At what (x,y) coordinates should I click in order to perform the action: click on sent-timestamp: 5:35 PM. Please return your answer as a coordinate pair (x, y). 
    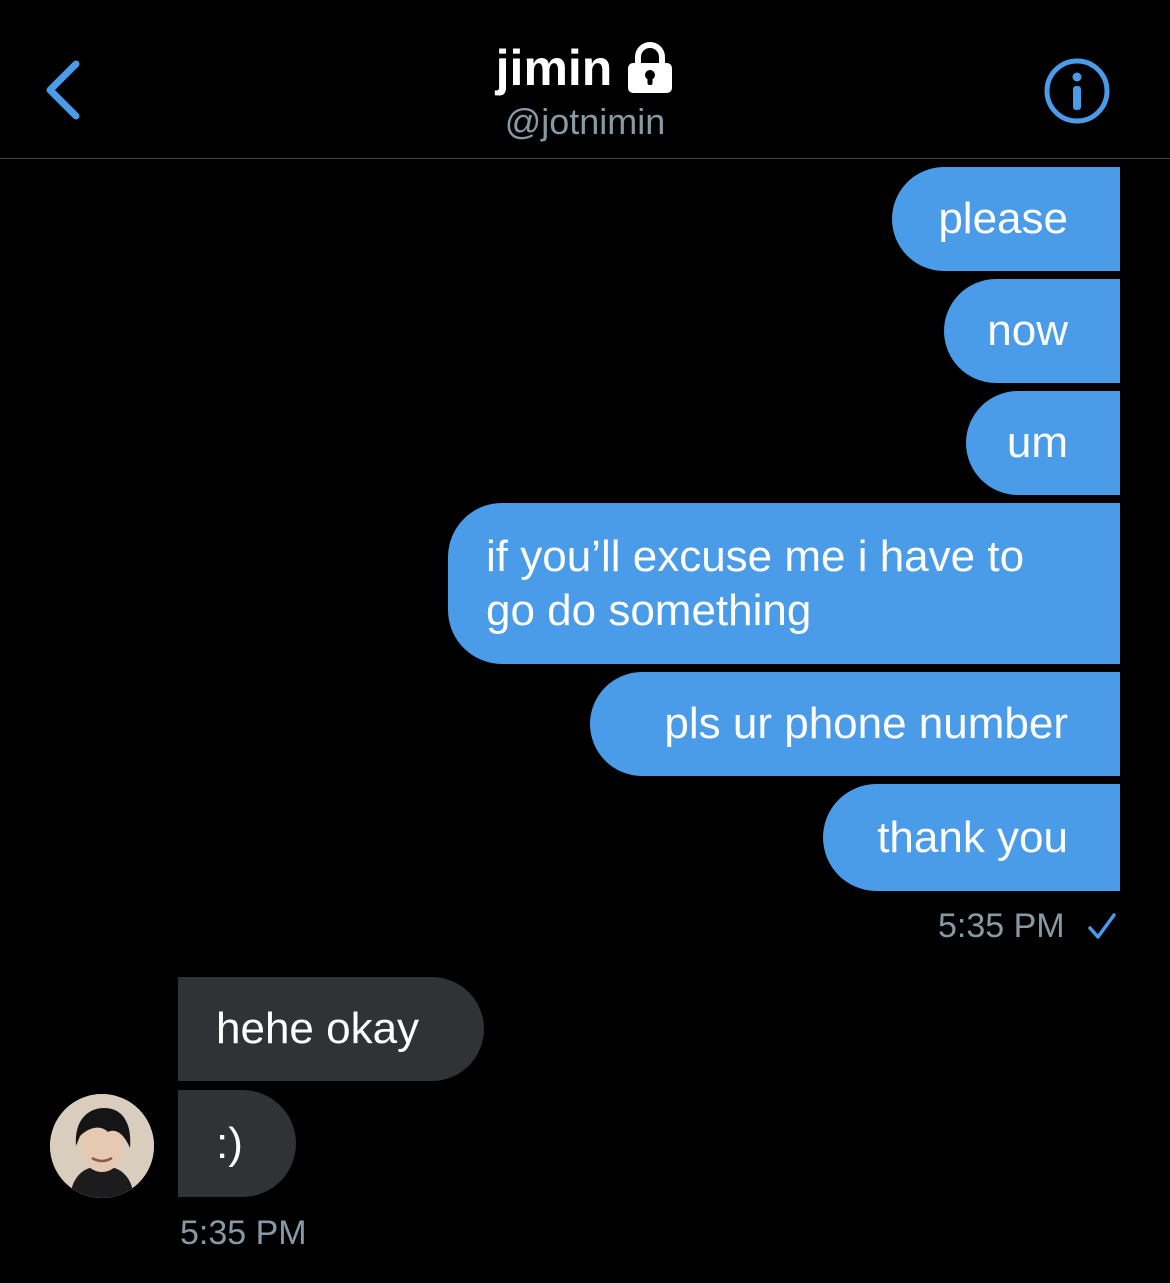
    Looking at the image, I should click on (1001, 926).